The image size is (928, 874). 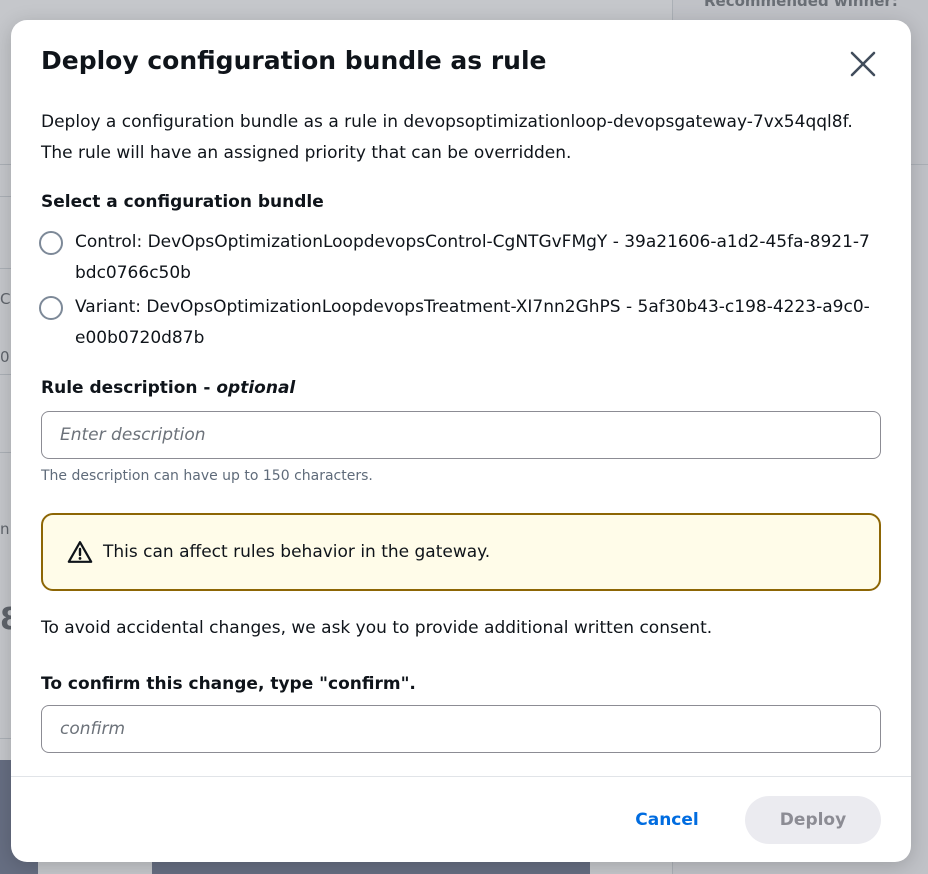 I want to click on close-button, so click(x=863, y=64).